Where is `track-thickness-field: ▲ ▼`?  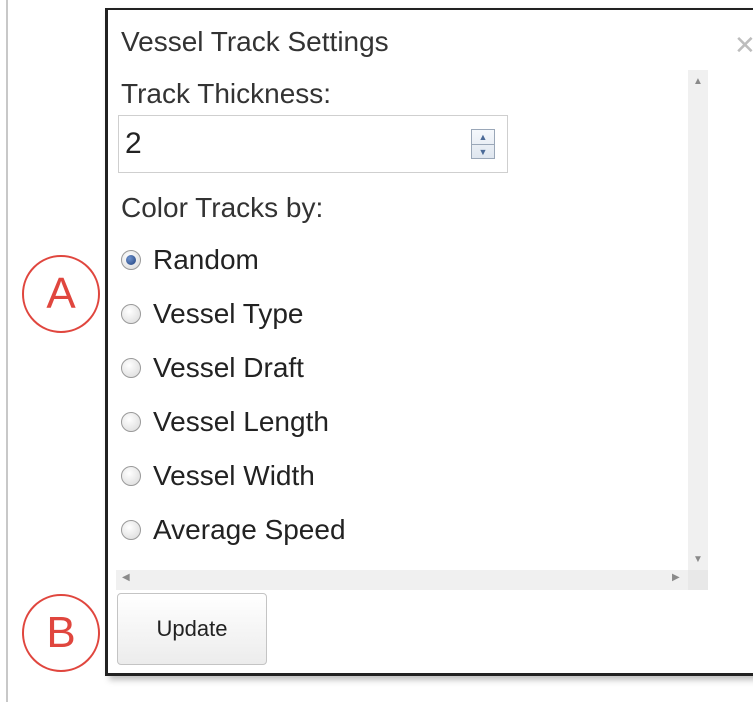
track-thickness-field: ▲ ▼ is located at coordinates (313, 144).